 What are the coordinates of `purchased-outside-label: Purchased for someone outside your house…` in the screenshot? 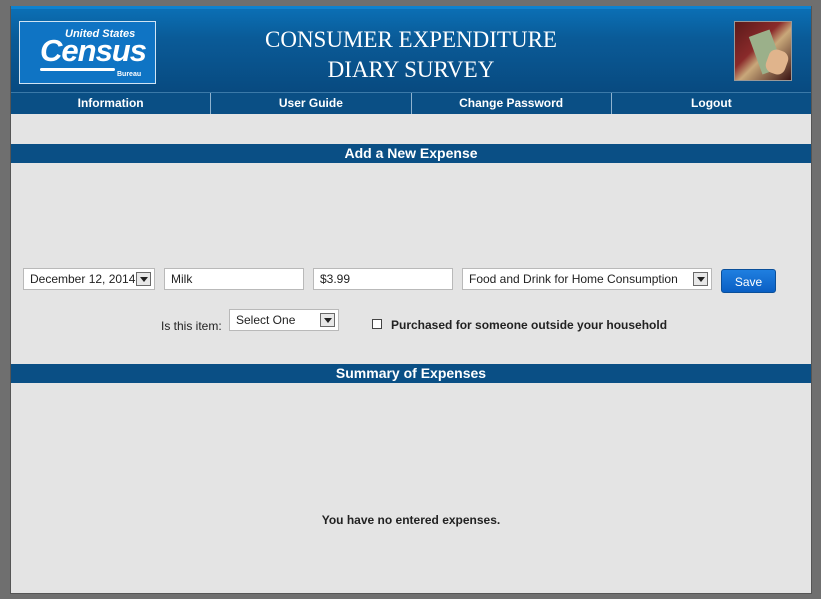 It's located at (529, 325).